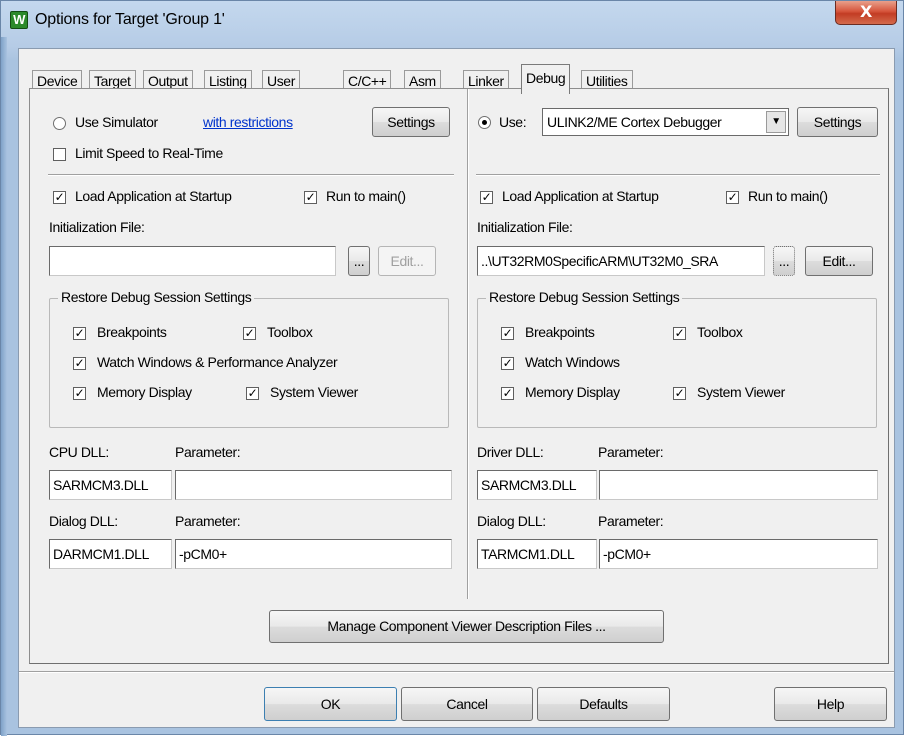 This screenshot has height=736, width=904. Describe the element at coordinates (366, 196) in the screenshot. I see `left-run-to-main-label: Run to main()` at that location.